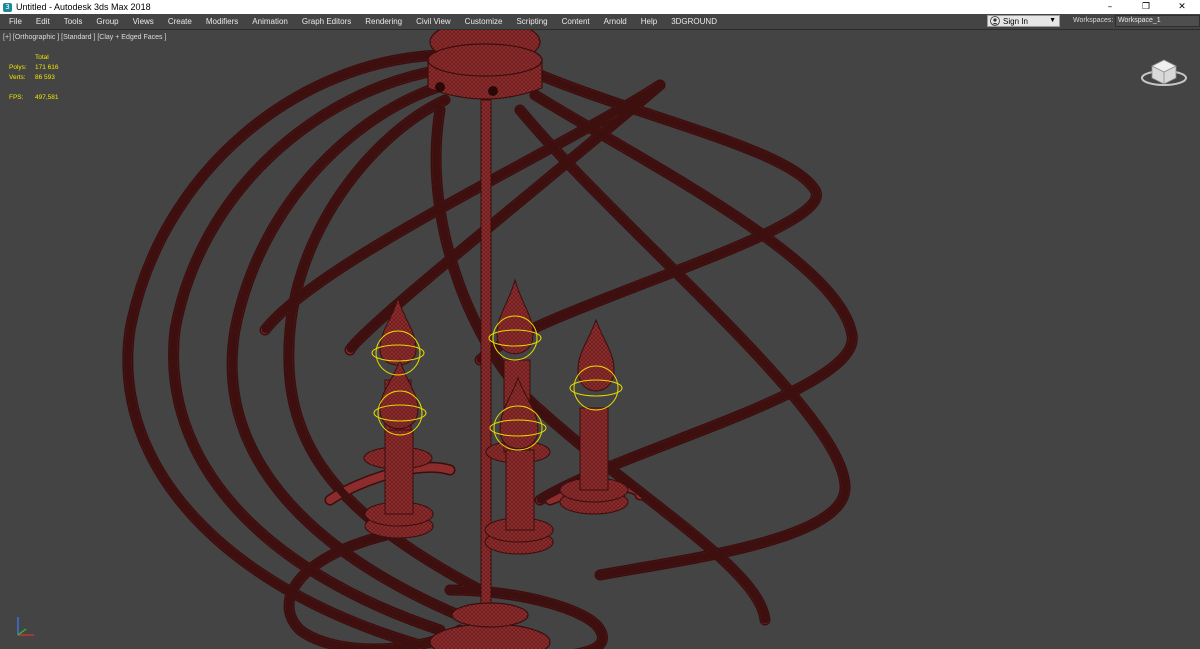 This screenshot has height=649, width=1200. What do you see at coordinates (1093, 20) in the screenshot?
I see `workspaces-label: Workspaces:` at bounding box center [1093, 20].